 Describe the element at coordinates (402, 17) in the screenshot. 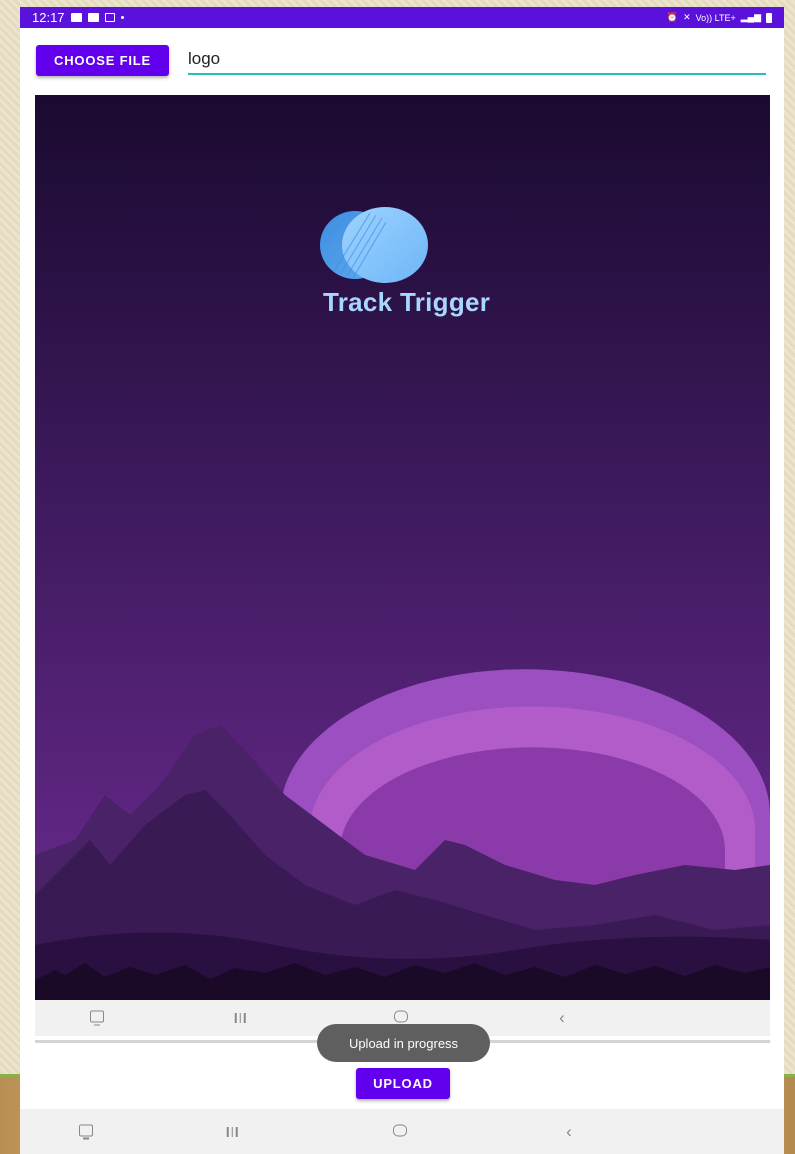

I see `status-bar: 12:17 ⏰ ✕ Vo)) LTE+ ▂▄▆` at that location.